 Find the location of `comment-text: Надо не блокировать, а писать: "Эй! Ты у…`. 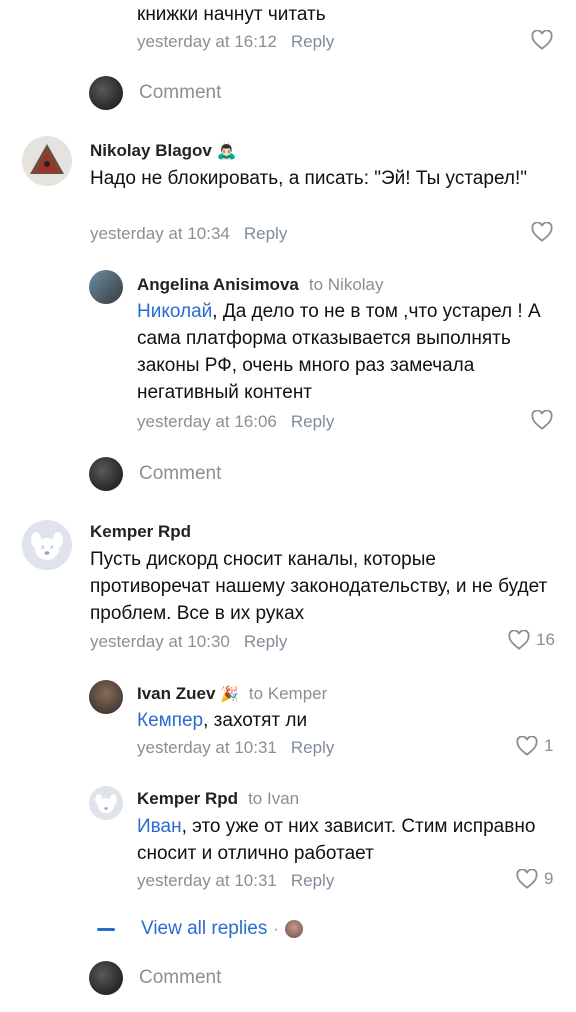

comment-text: Надо не блокировать, а писать: "Эй! Ты у… is located at coordinates (308, 178).